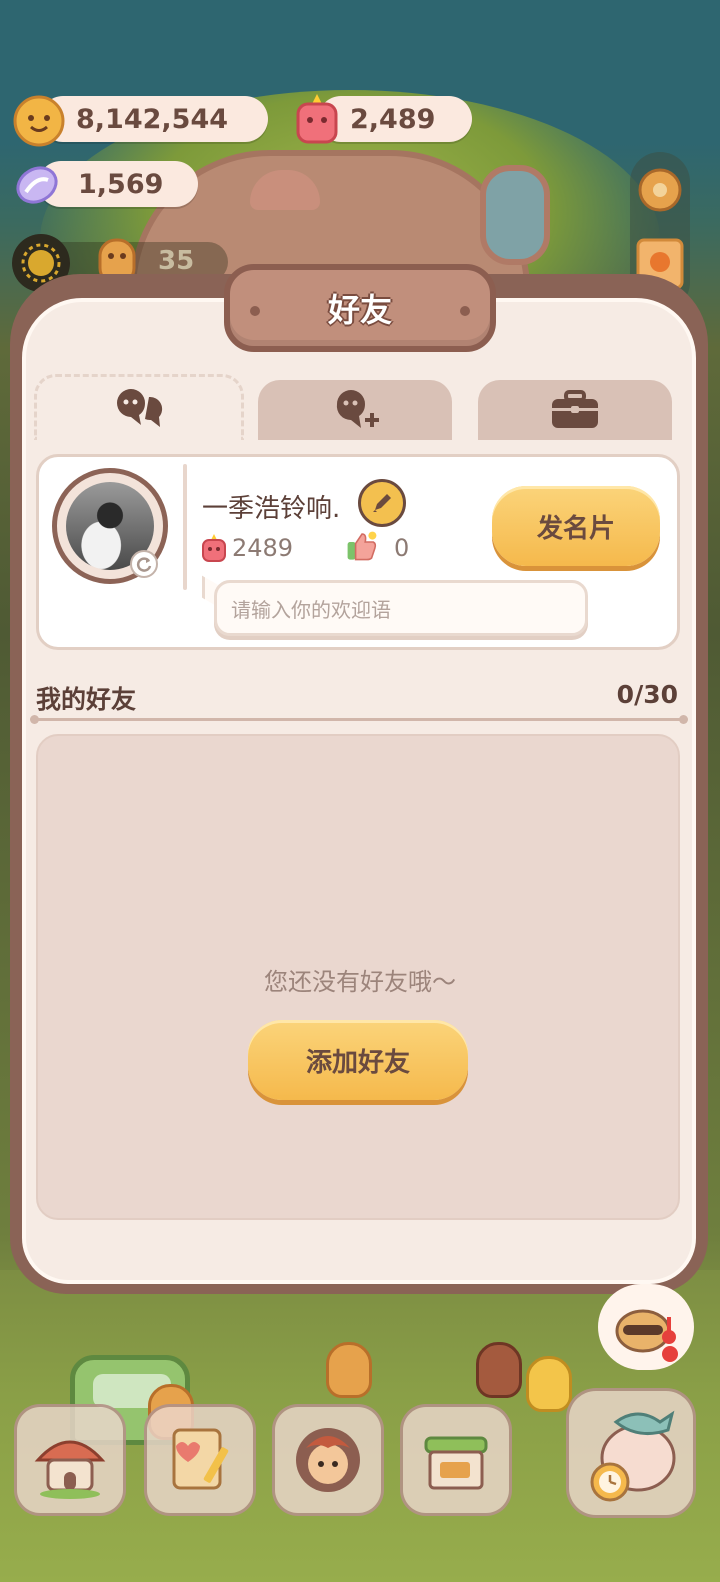 This screenshot has width=720, height=1582. I want to click on friends-divider, so click(359, 719).